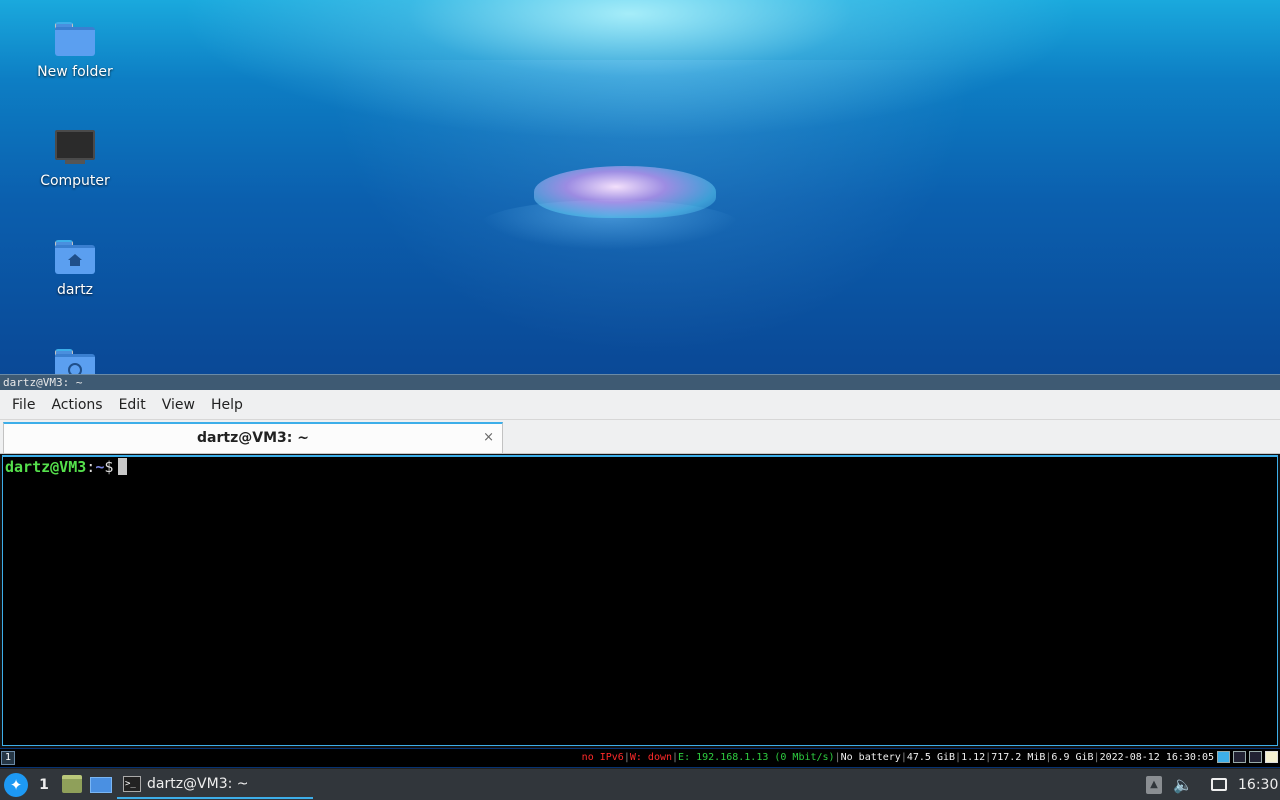 The image size is (1280, 800). What do you see at coordinates (132, 405) in the screenshot?
I see `menu-edit: Edit` at bounding box center [132, 405].